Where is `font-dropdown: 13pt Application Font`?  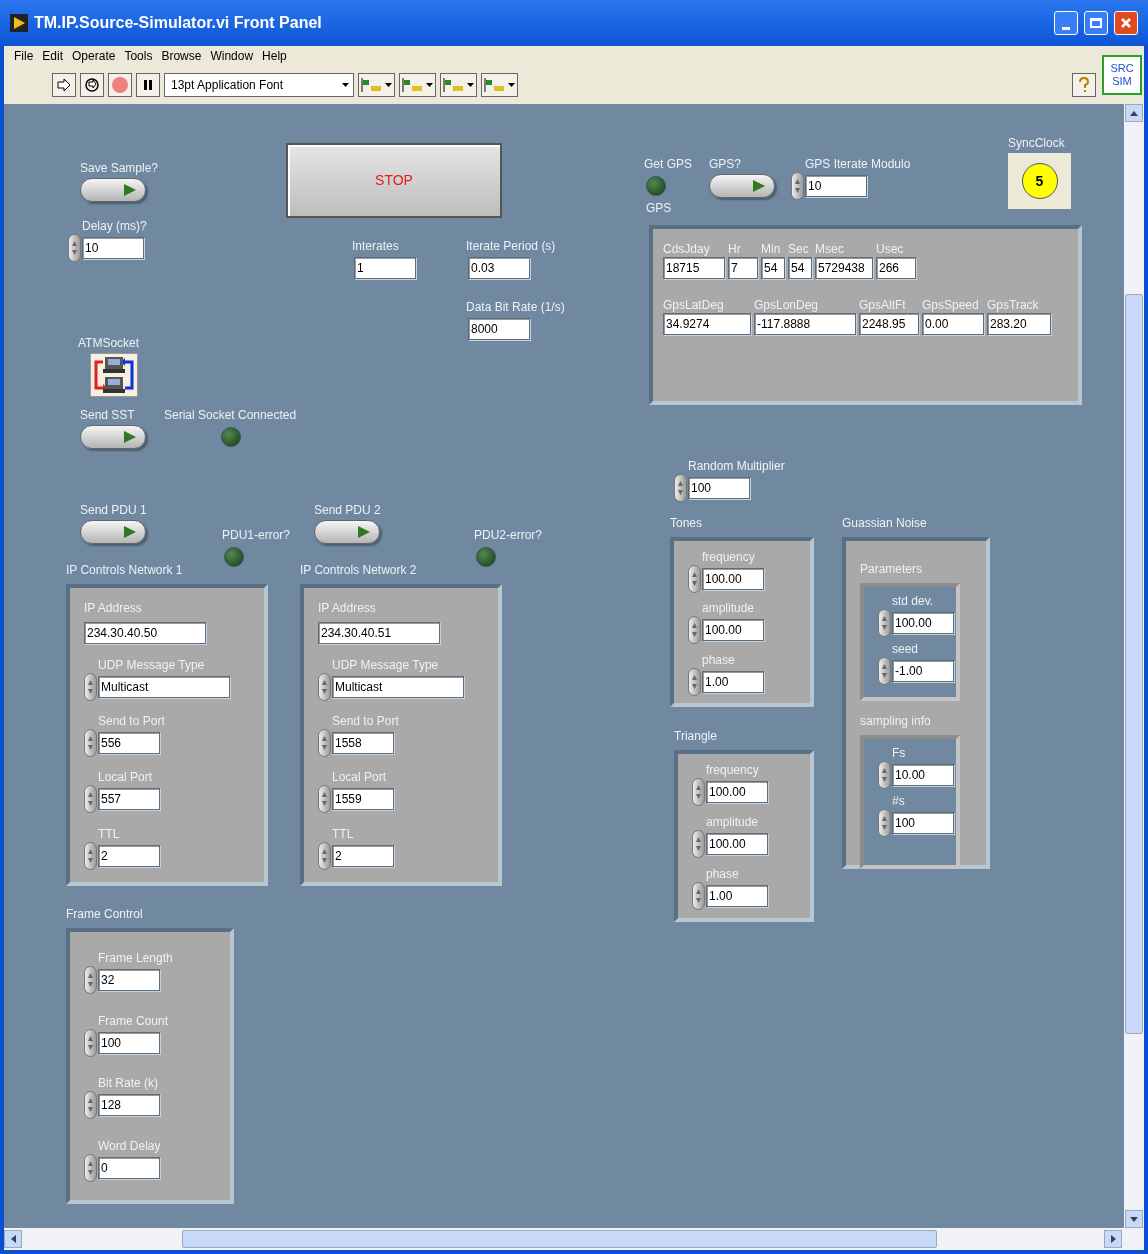 font-dropdown: 13pt Application Font is located at coordinates (259, 85).